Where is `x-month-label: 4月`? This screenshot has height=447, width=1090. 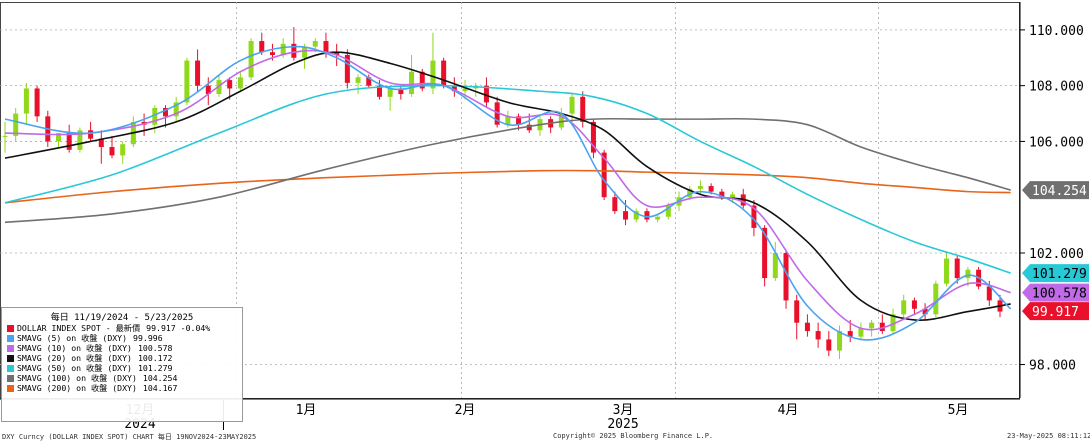
x-month-label: 4月 is located at coordinates (788, 410).